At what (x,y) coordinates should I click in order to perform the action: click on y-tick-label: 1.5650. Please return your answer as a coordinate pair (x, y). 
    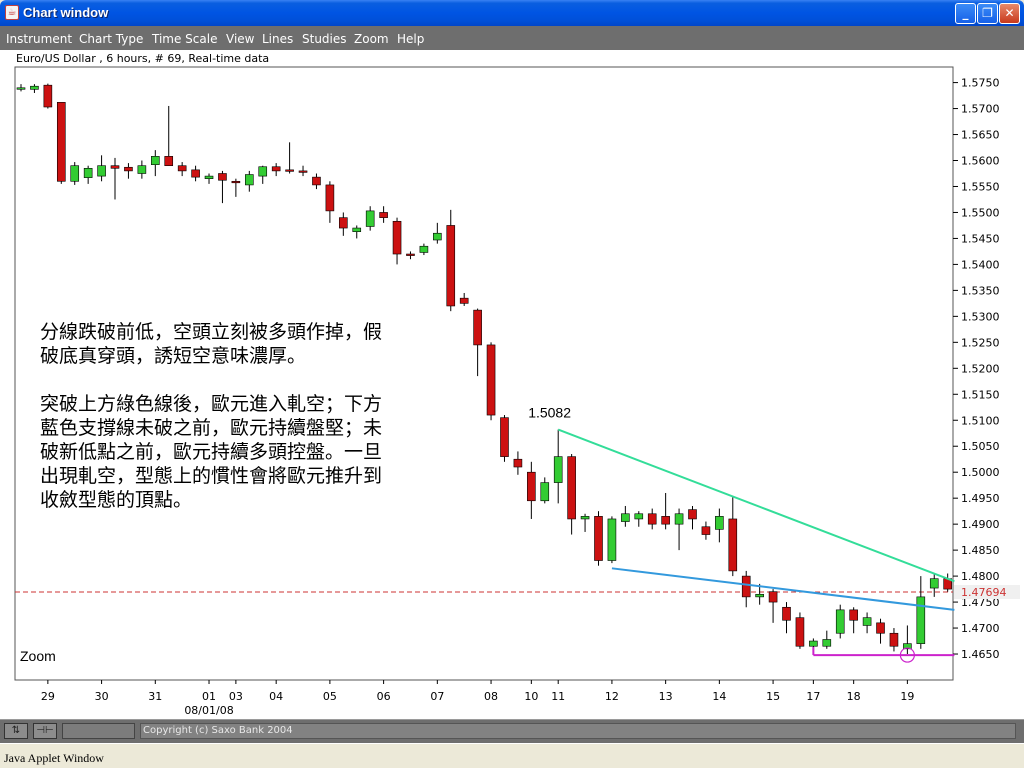
    Looking at the image, I should click on (980, 135).